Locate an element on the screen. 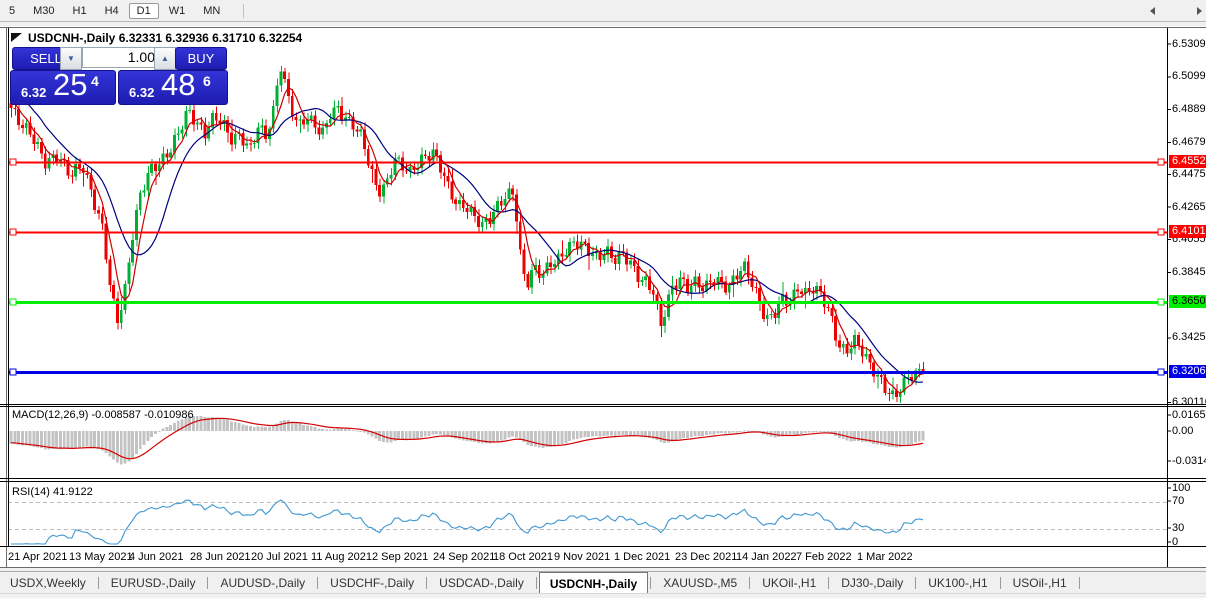 Image resolution: width=1206 pixels, height=598 pixels. tab-usoil-h1: USOil-,H1 is located at coordinates (1040, 583).